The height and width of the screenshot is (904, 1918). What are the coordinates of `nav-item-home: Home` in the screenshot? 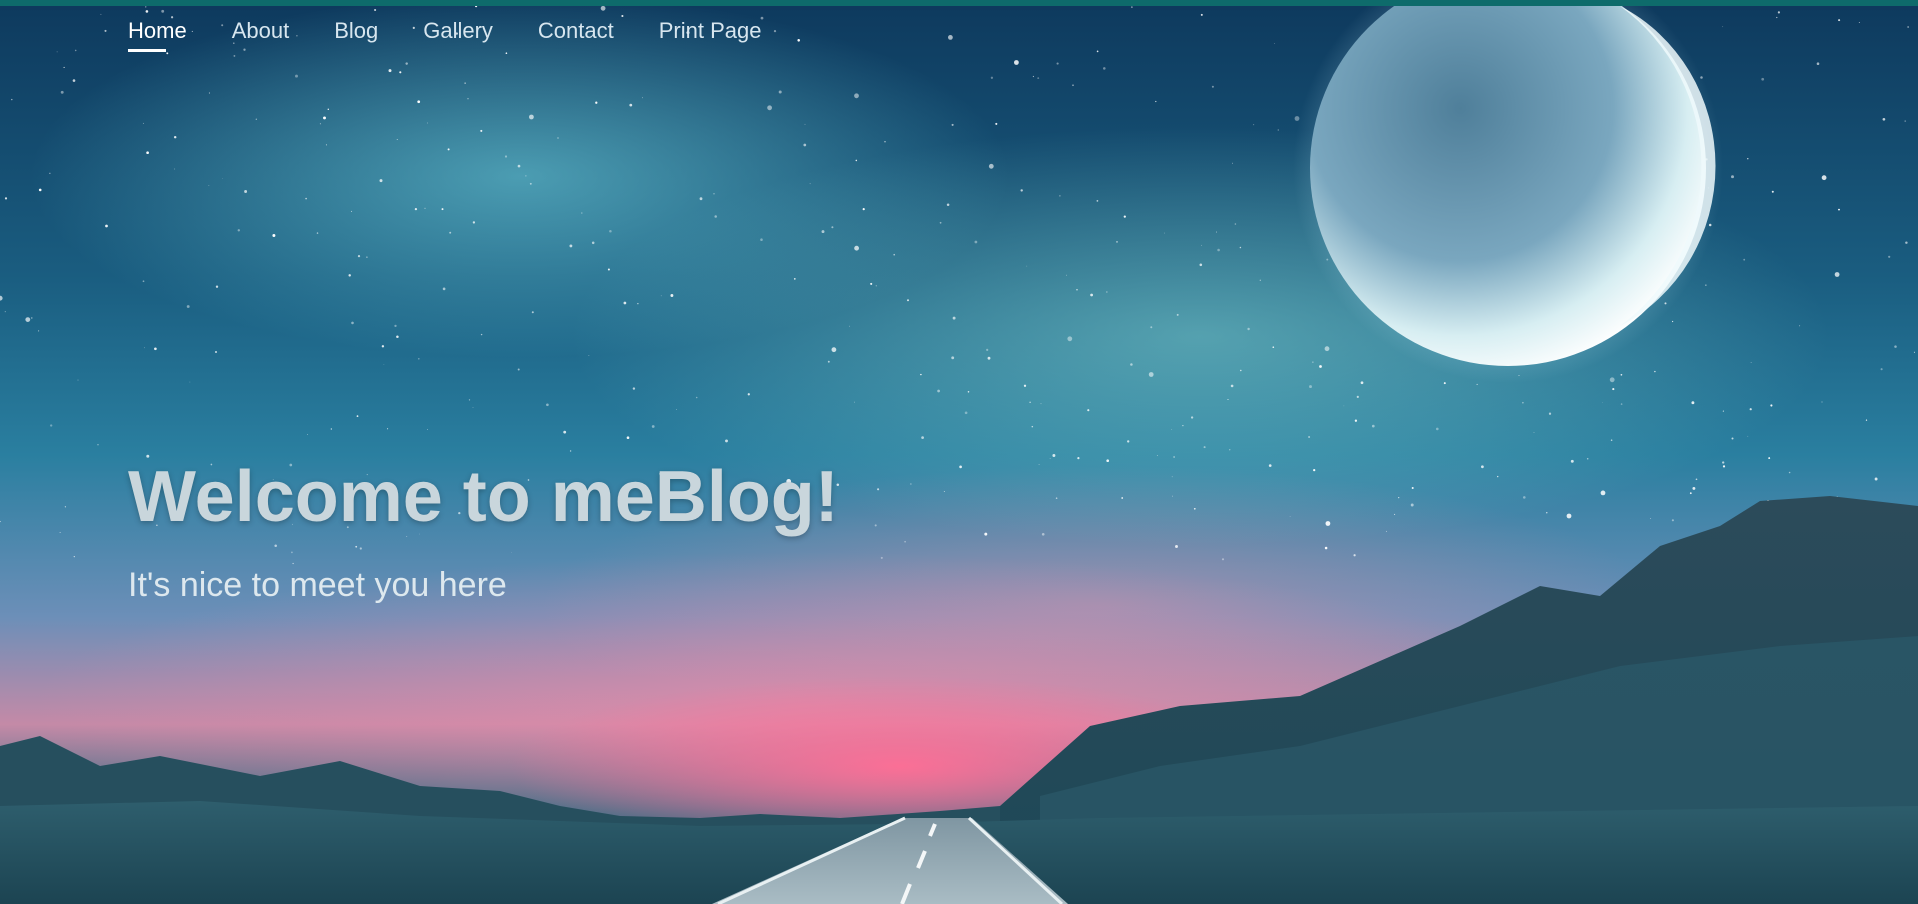 It's located at (157, 35).